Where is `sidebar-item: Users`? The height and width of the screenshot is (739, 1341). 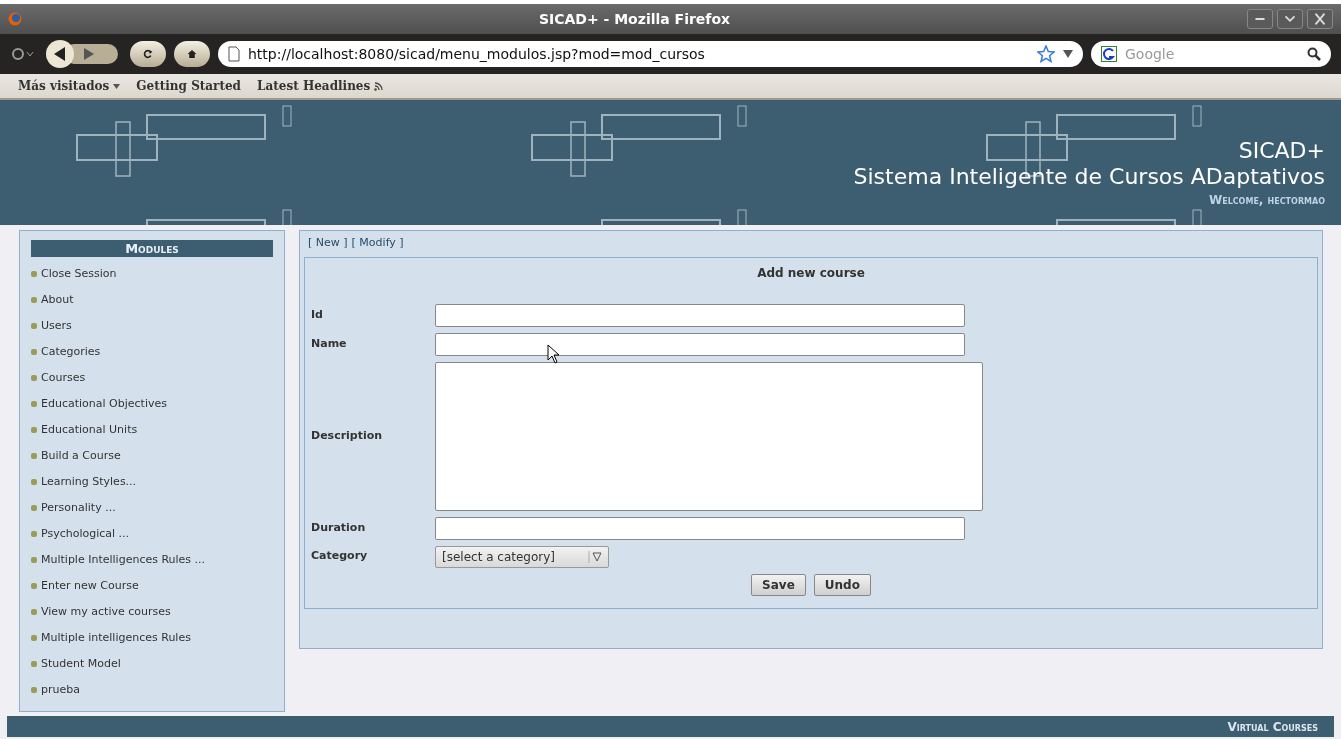 sidebar-item: Users is located at coordinates (56, 326).